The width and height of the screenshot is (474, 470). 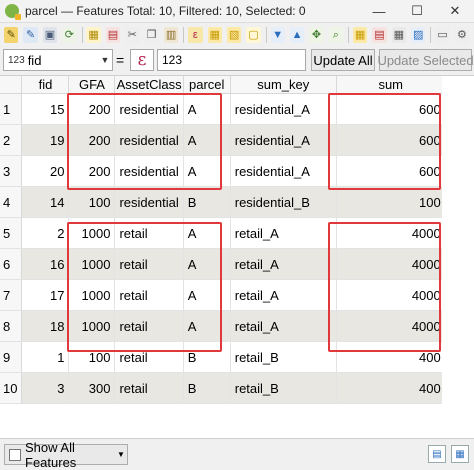 I want to click on show-all-features-dropdown: Show All Features ▼, so click(x=66, y=455).